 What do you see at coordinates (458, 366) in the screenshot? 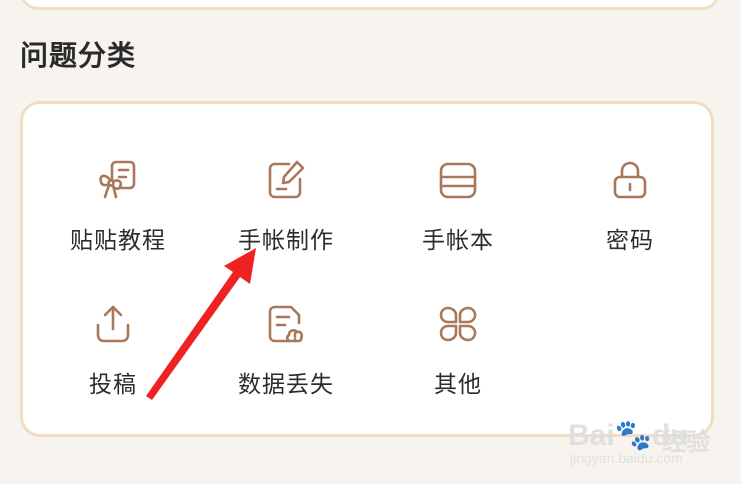
I see `category-item-other: 其他` at bounding box center [458, 366].